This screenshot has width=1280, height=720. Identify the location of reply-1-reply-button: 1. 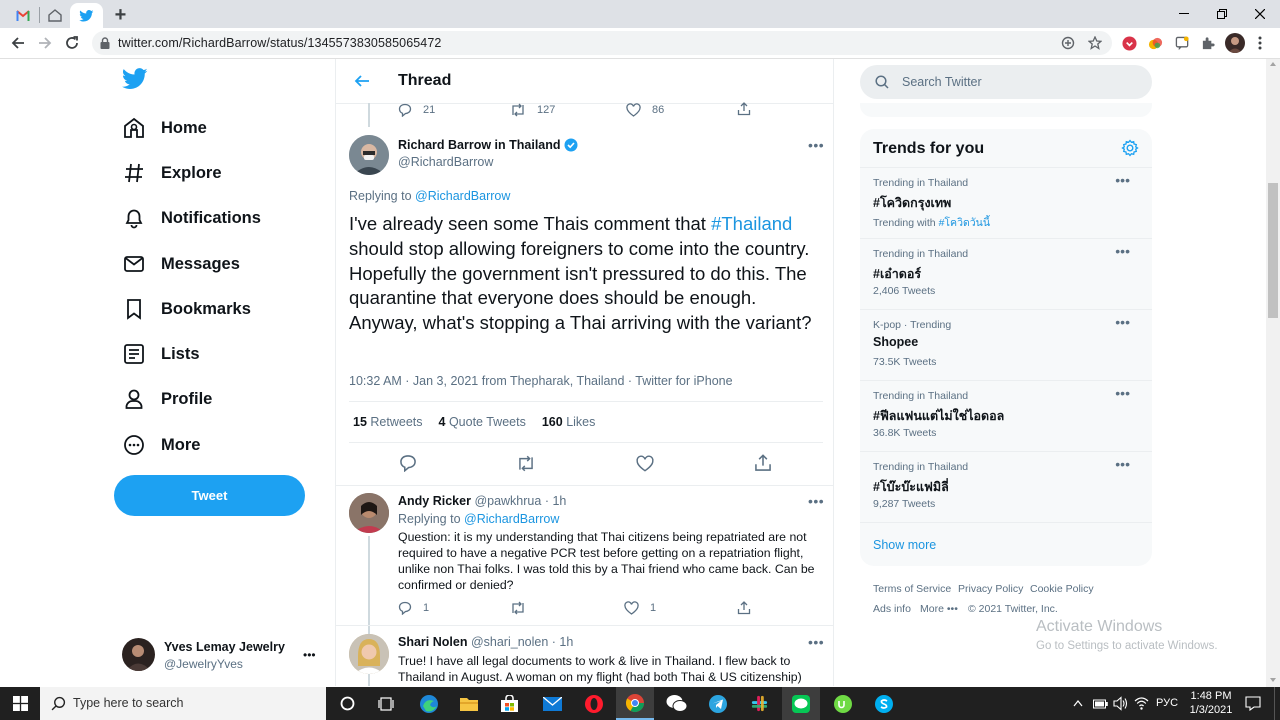
(413, 608).